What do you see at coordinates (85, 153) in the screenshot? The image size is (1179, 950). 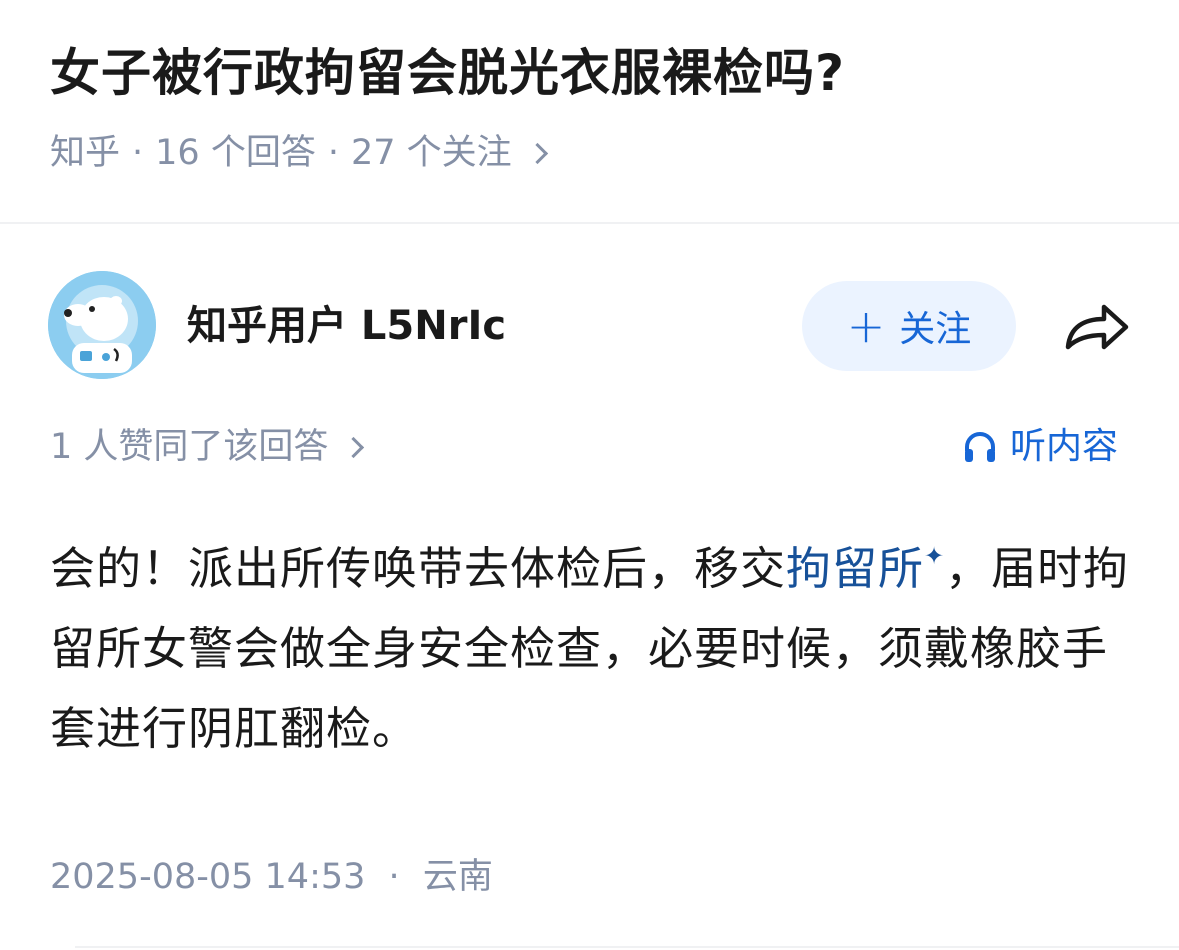 I see `source-label: 知乎` at bounding box center [85, 153].